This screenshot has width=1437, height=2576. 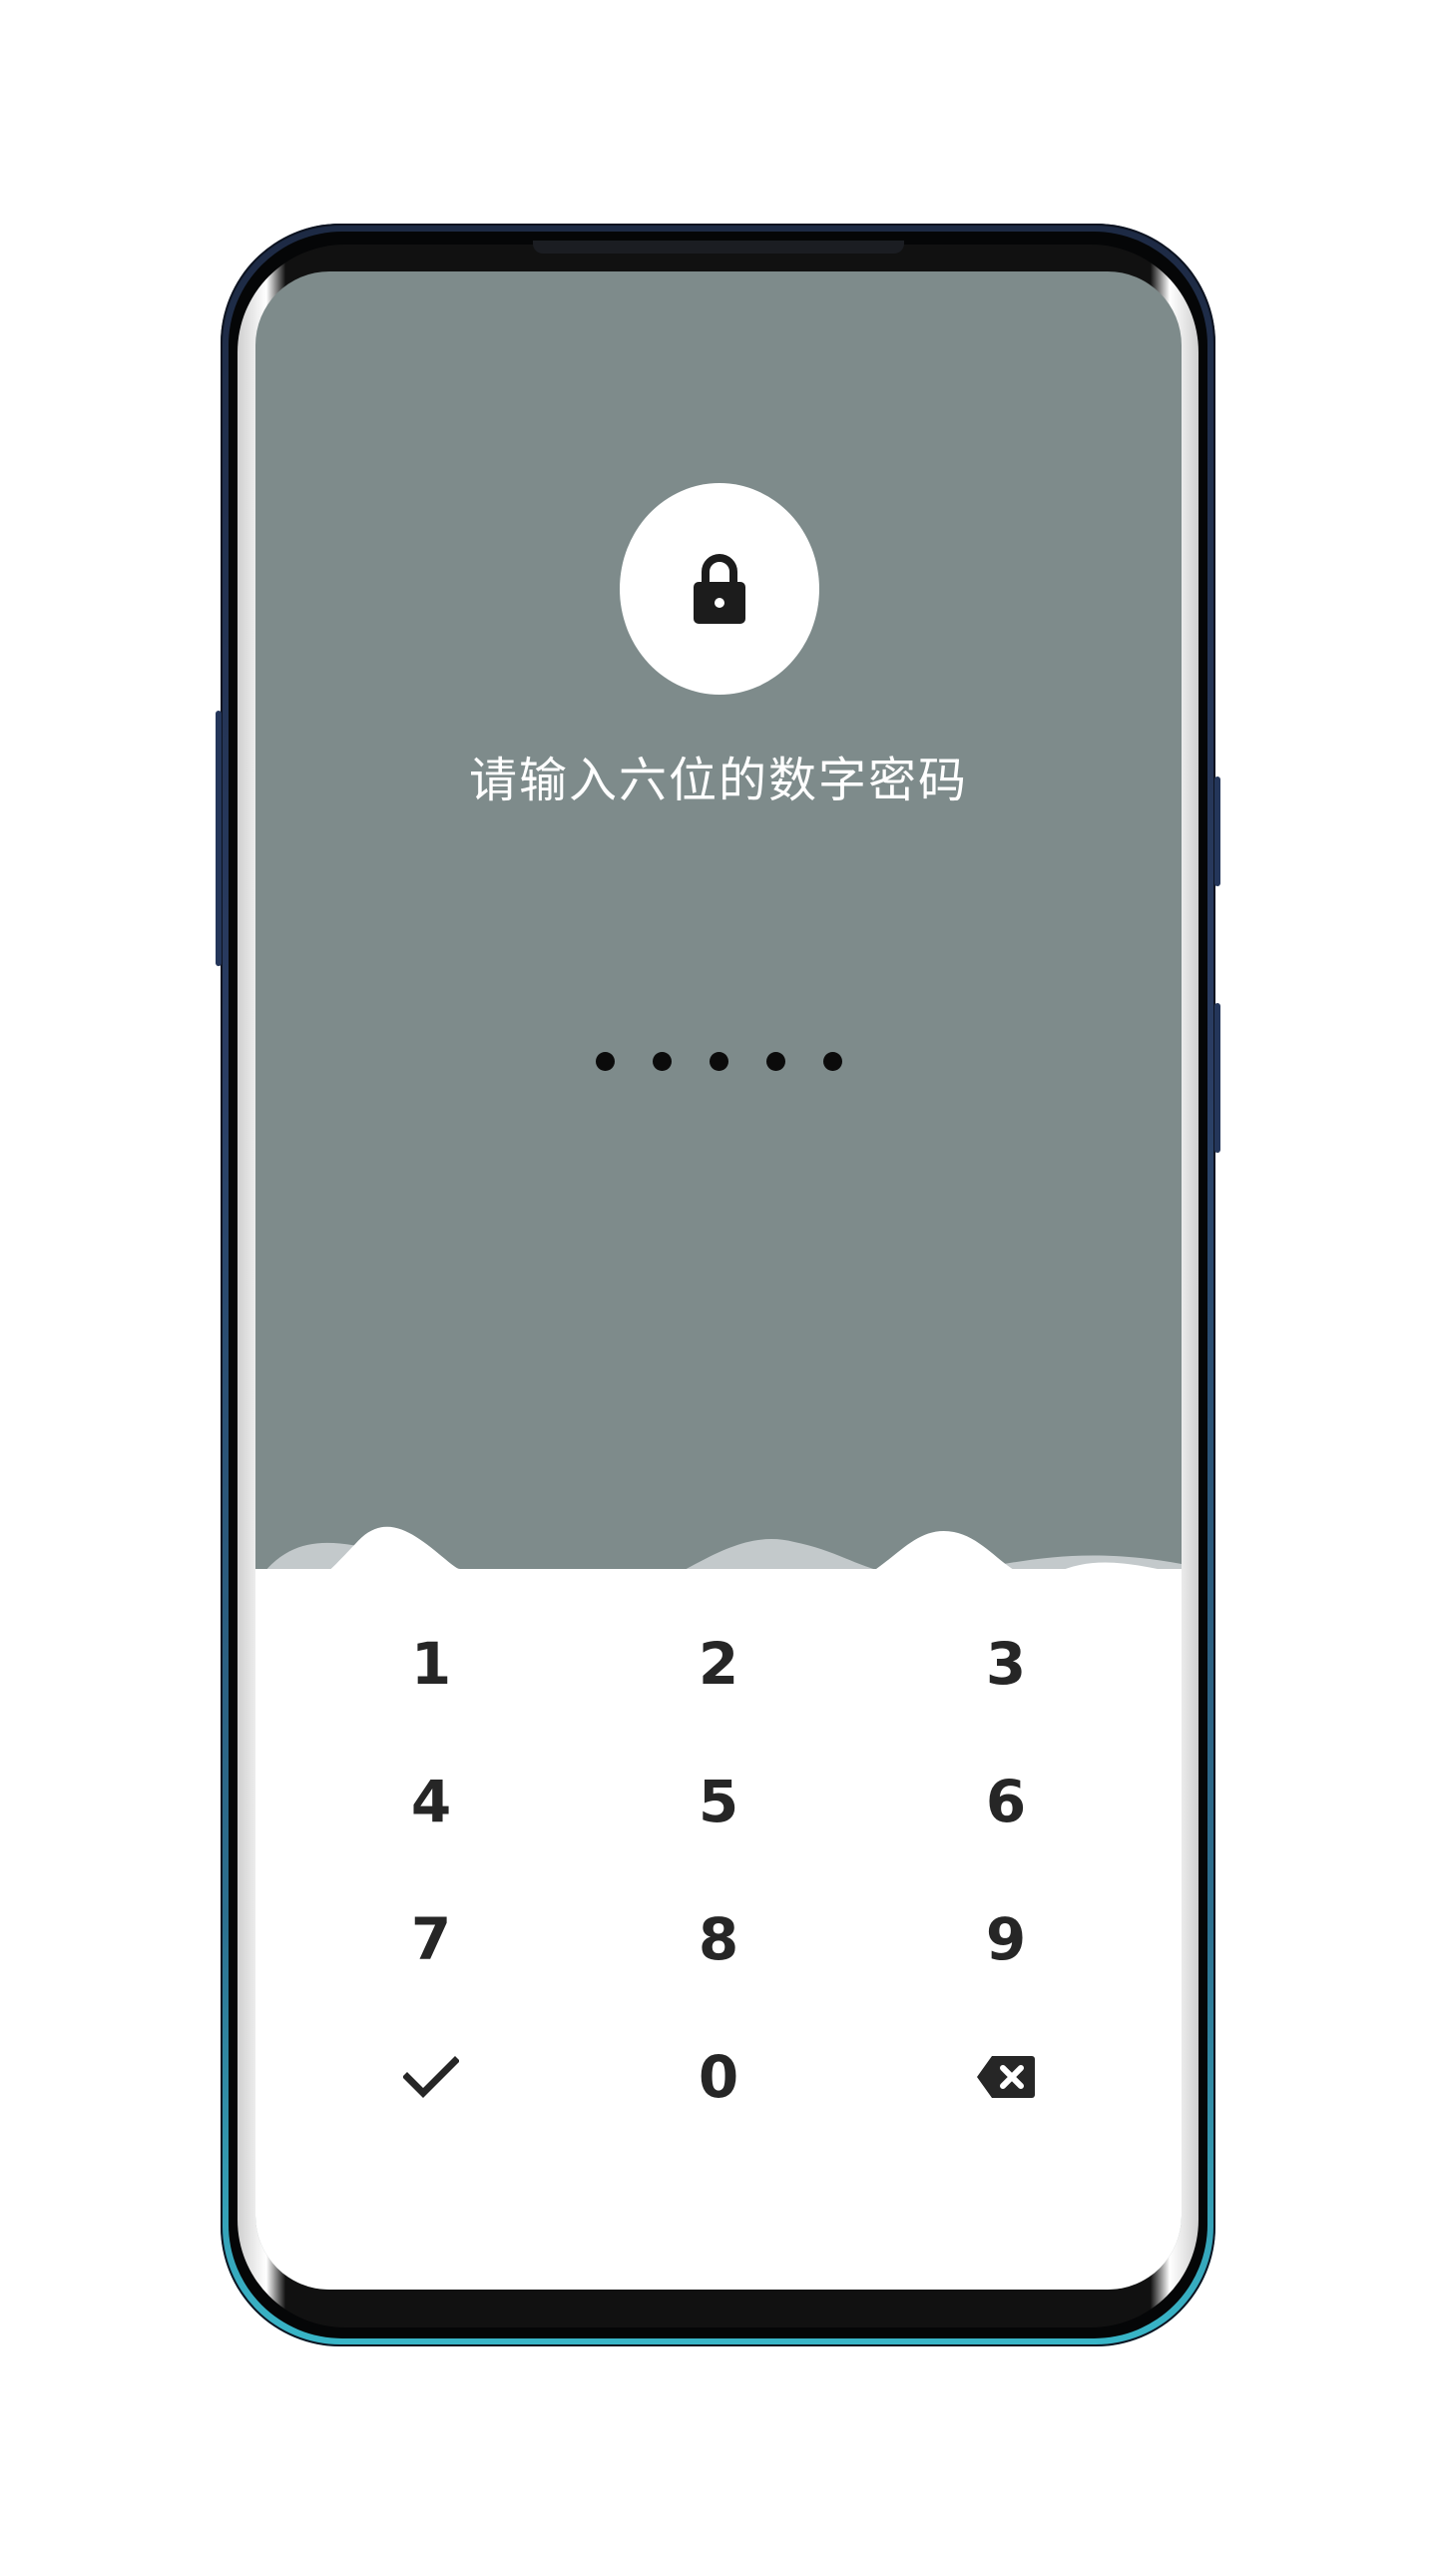 What do you see at coordinates (219, 839) in the screenshot?
I see `side-button-left` at bounding box center [219, 839].